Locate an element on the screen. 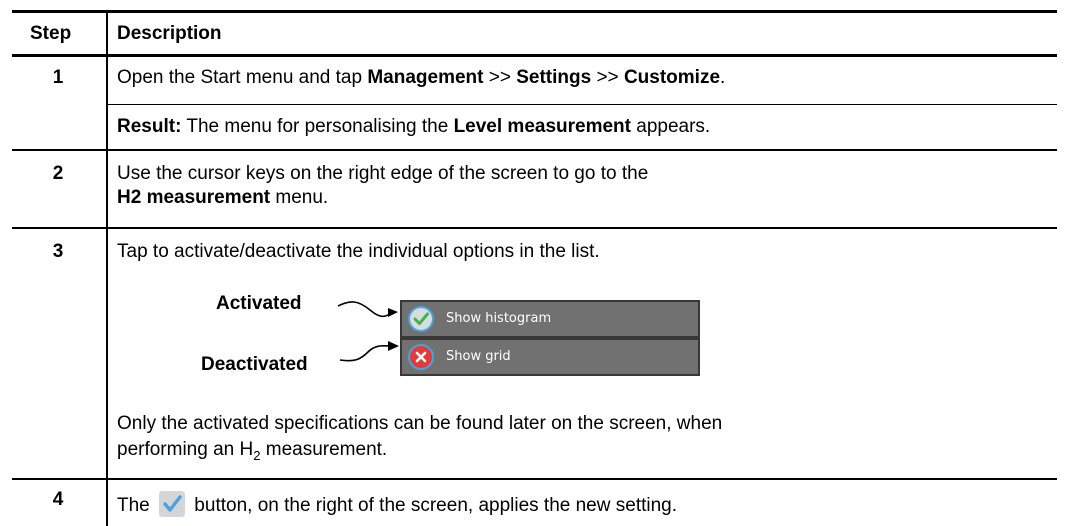 Image resolution: width=1069 pixels, height=526 pixels. step-3-note-line2: performing an H2 measurement. is located at coordinates (252, 453).